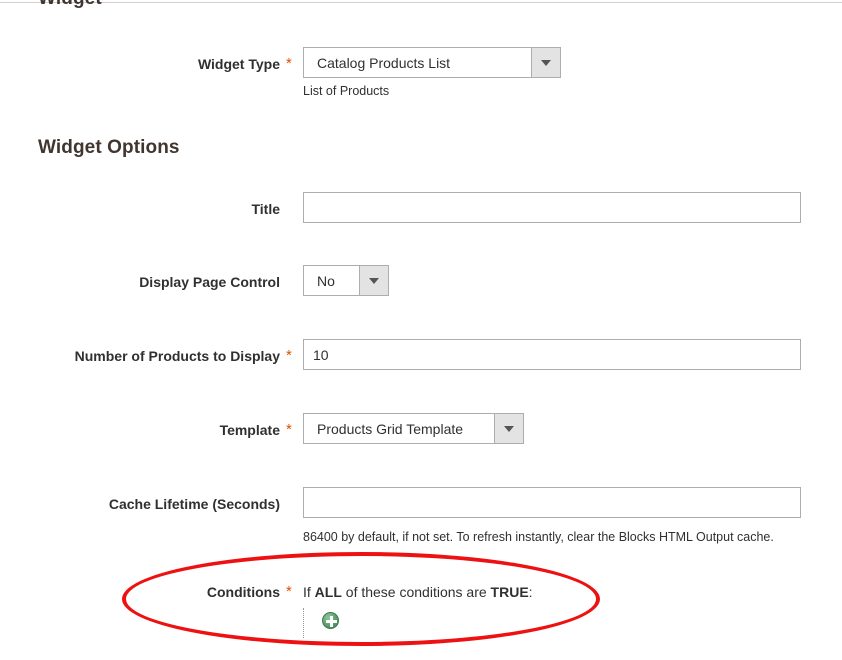  I want to click on display-page-control-select-value: No, so click(326, 280).